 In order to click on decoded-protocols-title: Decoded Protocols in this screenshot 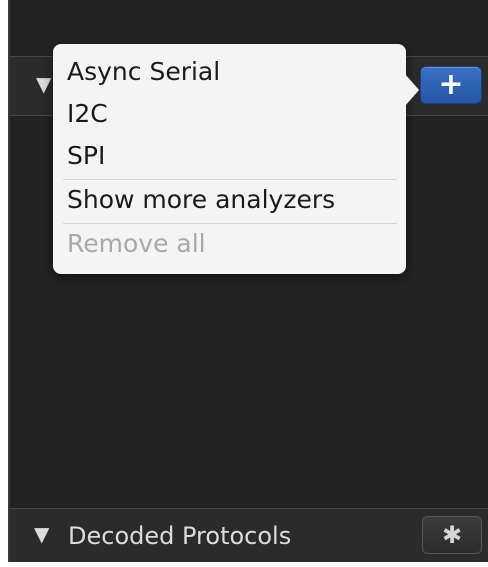, I will do `click(179, 536)`.